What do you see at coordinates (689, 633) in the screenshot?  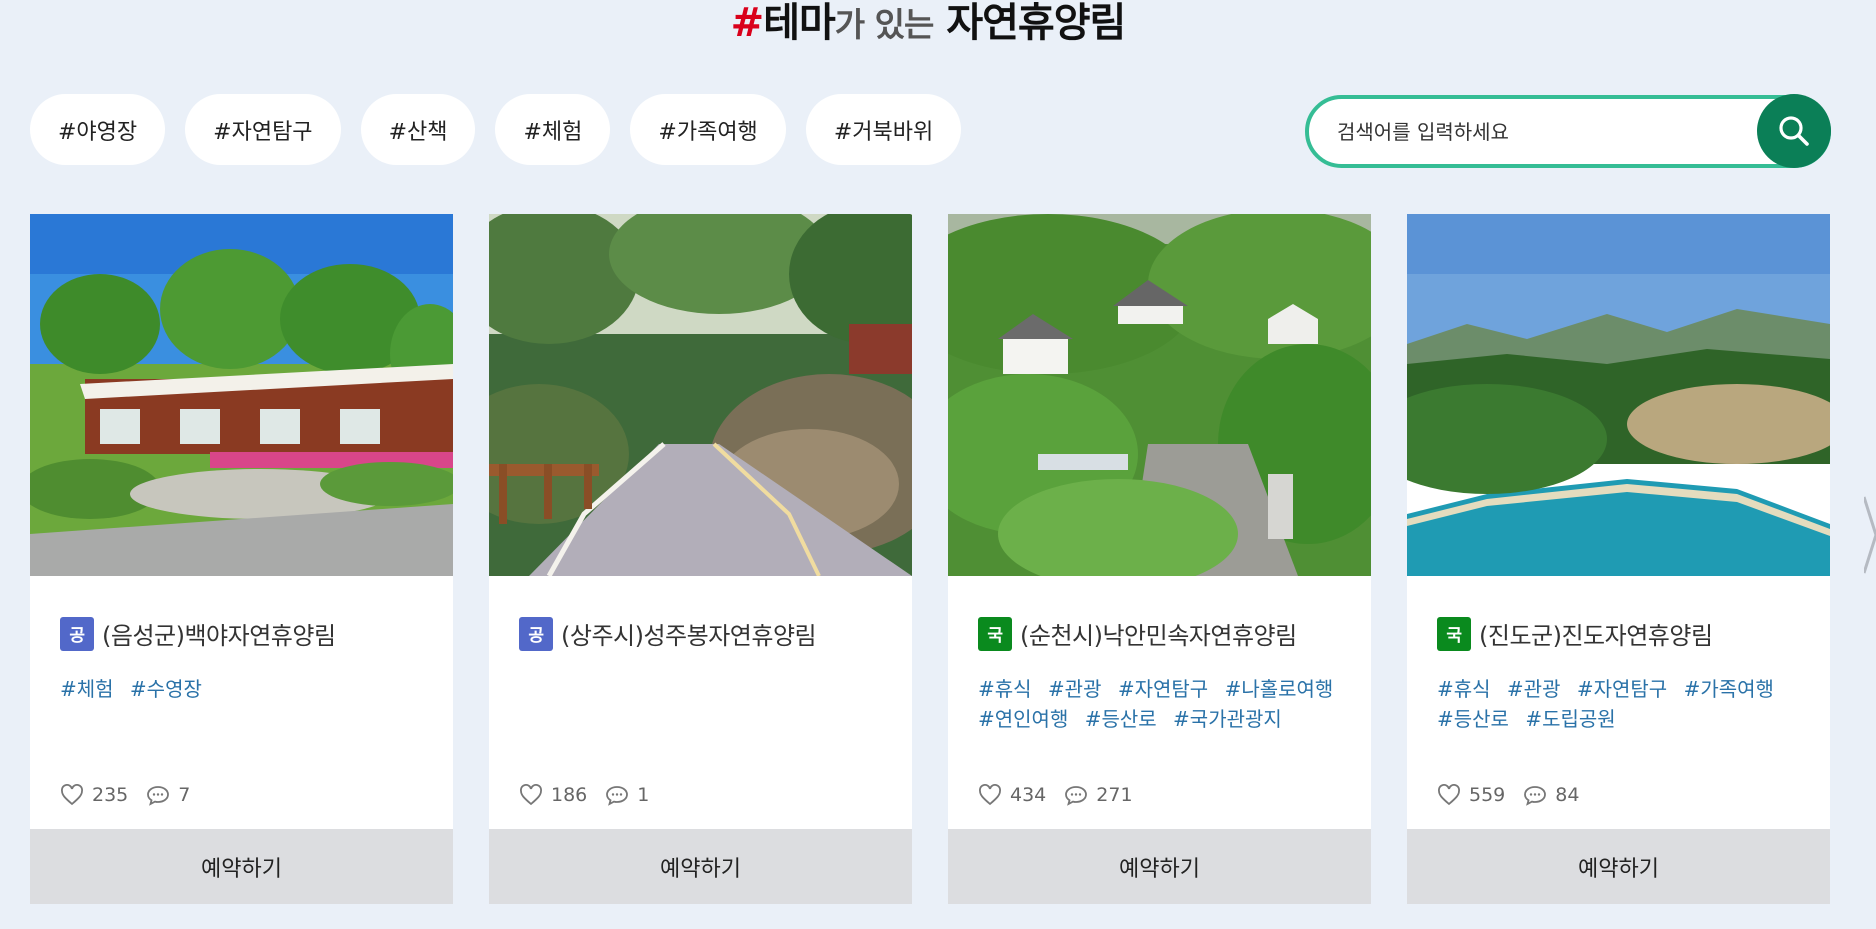 I see `forest-name-text: (상주시)성주봉자연휴양림` at bounding box center [689, 633].